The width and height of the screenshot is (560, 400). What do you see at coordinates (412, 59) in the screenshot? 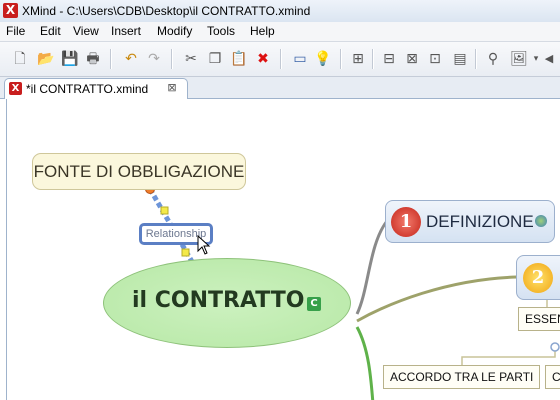
I see `parent-topic-icon: ⊠` at bounding box center [412, 59].